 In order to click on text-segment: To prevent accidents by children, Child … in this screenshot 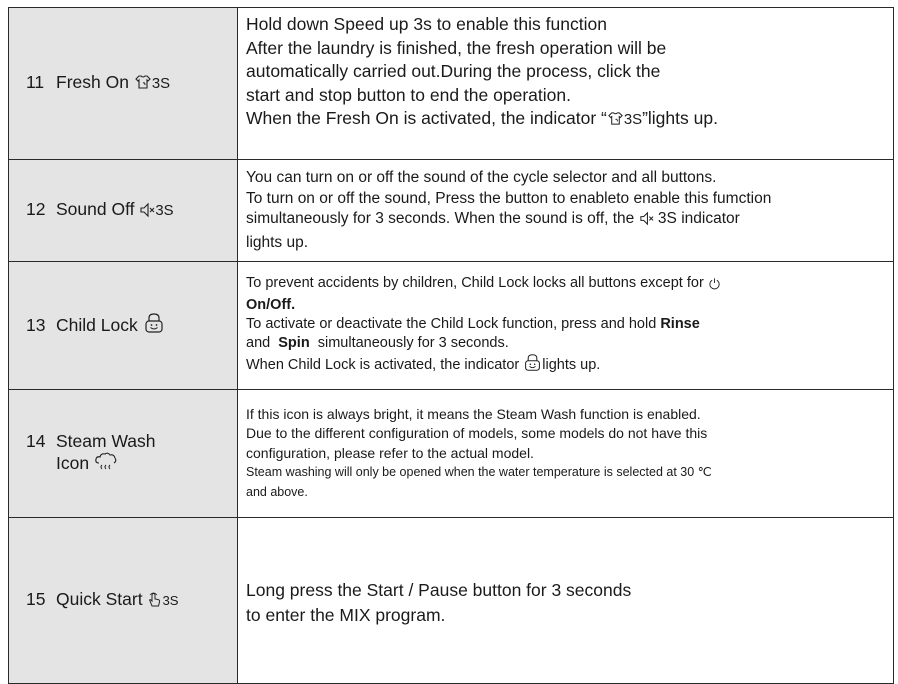, I will do `click(475, 282)`.